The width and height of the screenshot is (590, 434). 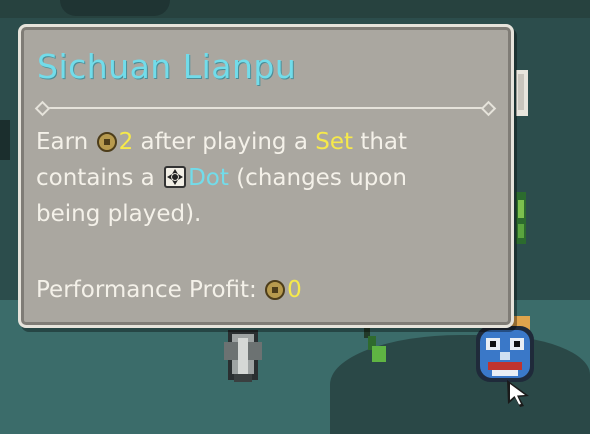 I want to click on performance-profit: Performance Profit: 0, so click(x=169, y=290).